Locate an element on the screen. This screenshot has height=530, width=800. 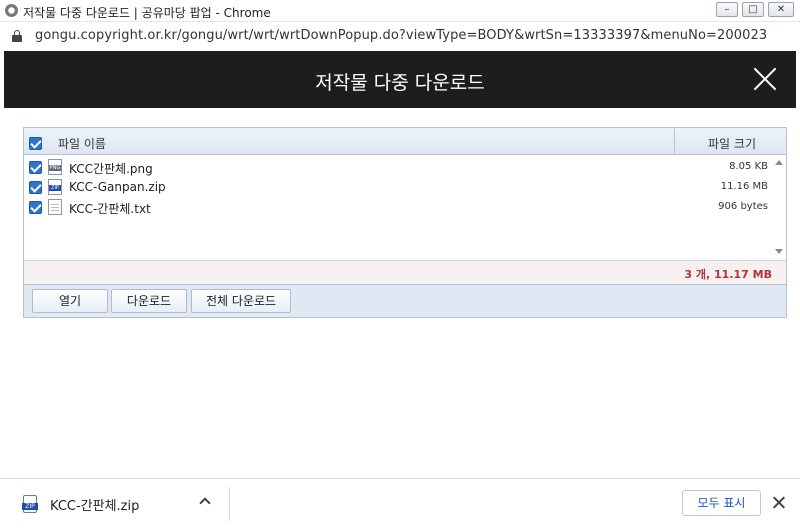
select-all-checkbox is located at coordinates (35, 143).